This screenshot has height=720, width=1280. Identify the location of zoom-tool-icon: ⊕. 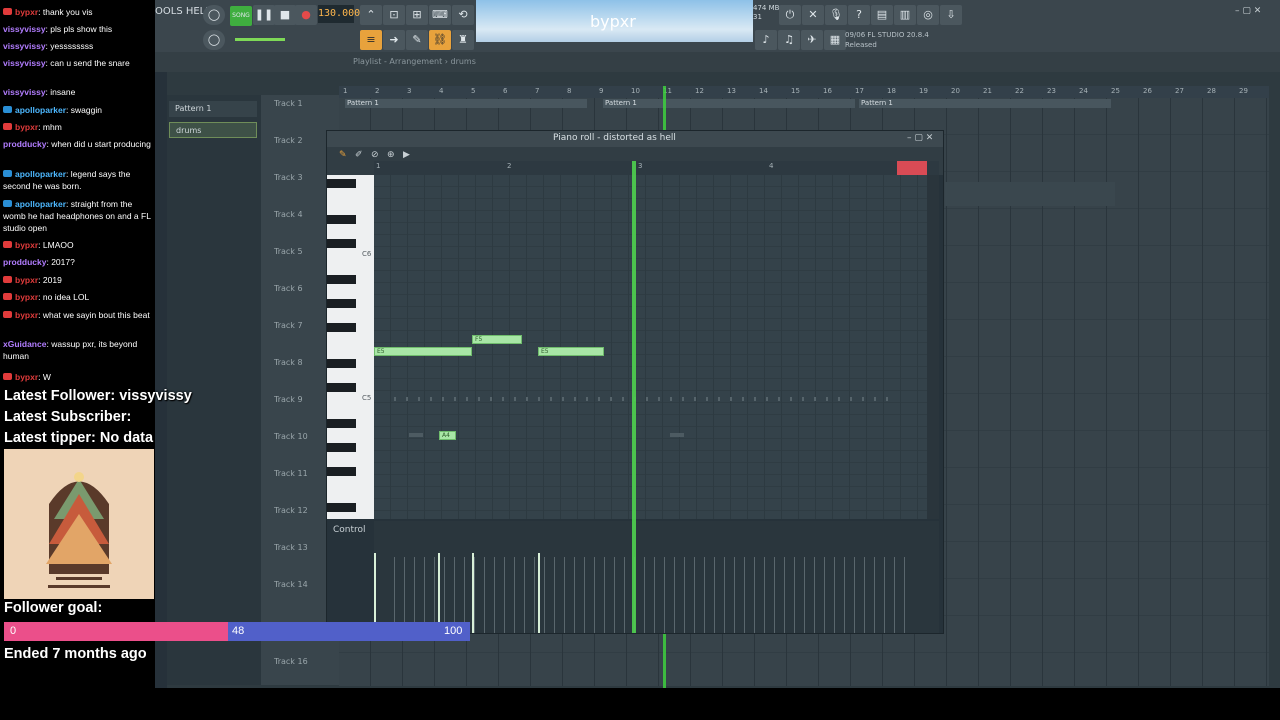
(391, 155).